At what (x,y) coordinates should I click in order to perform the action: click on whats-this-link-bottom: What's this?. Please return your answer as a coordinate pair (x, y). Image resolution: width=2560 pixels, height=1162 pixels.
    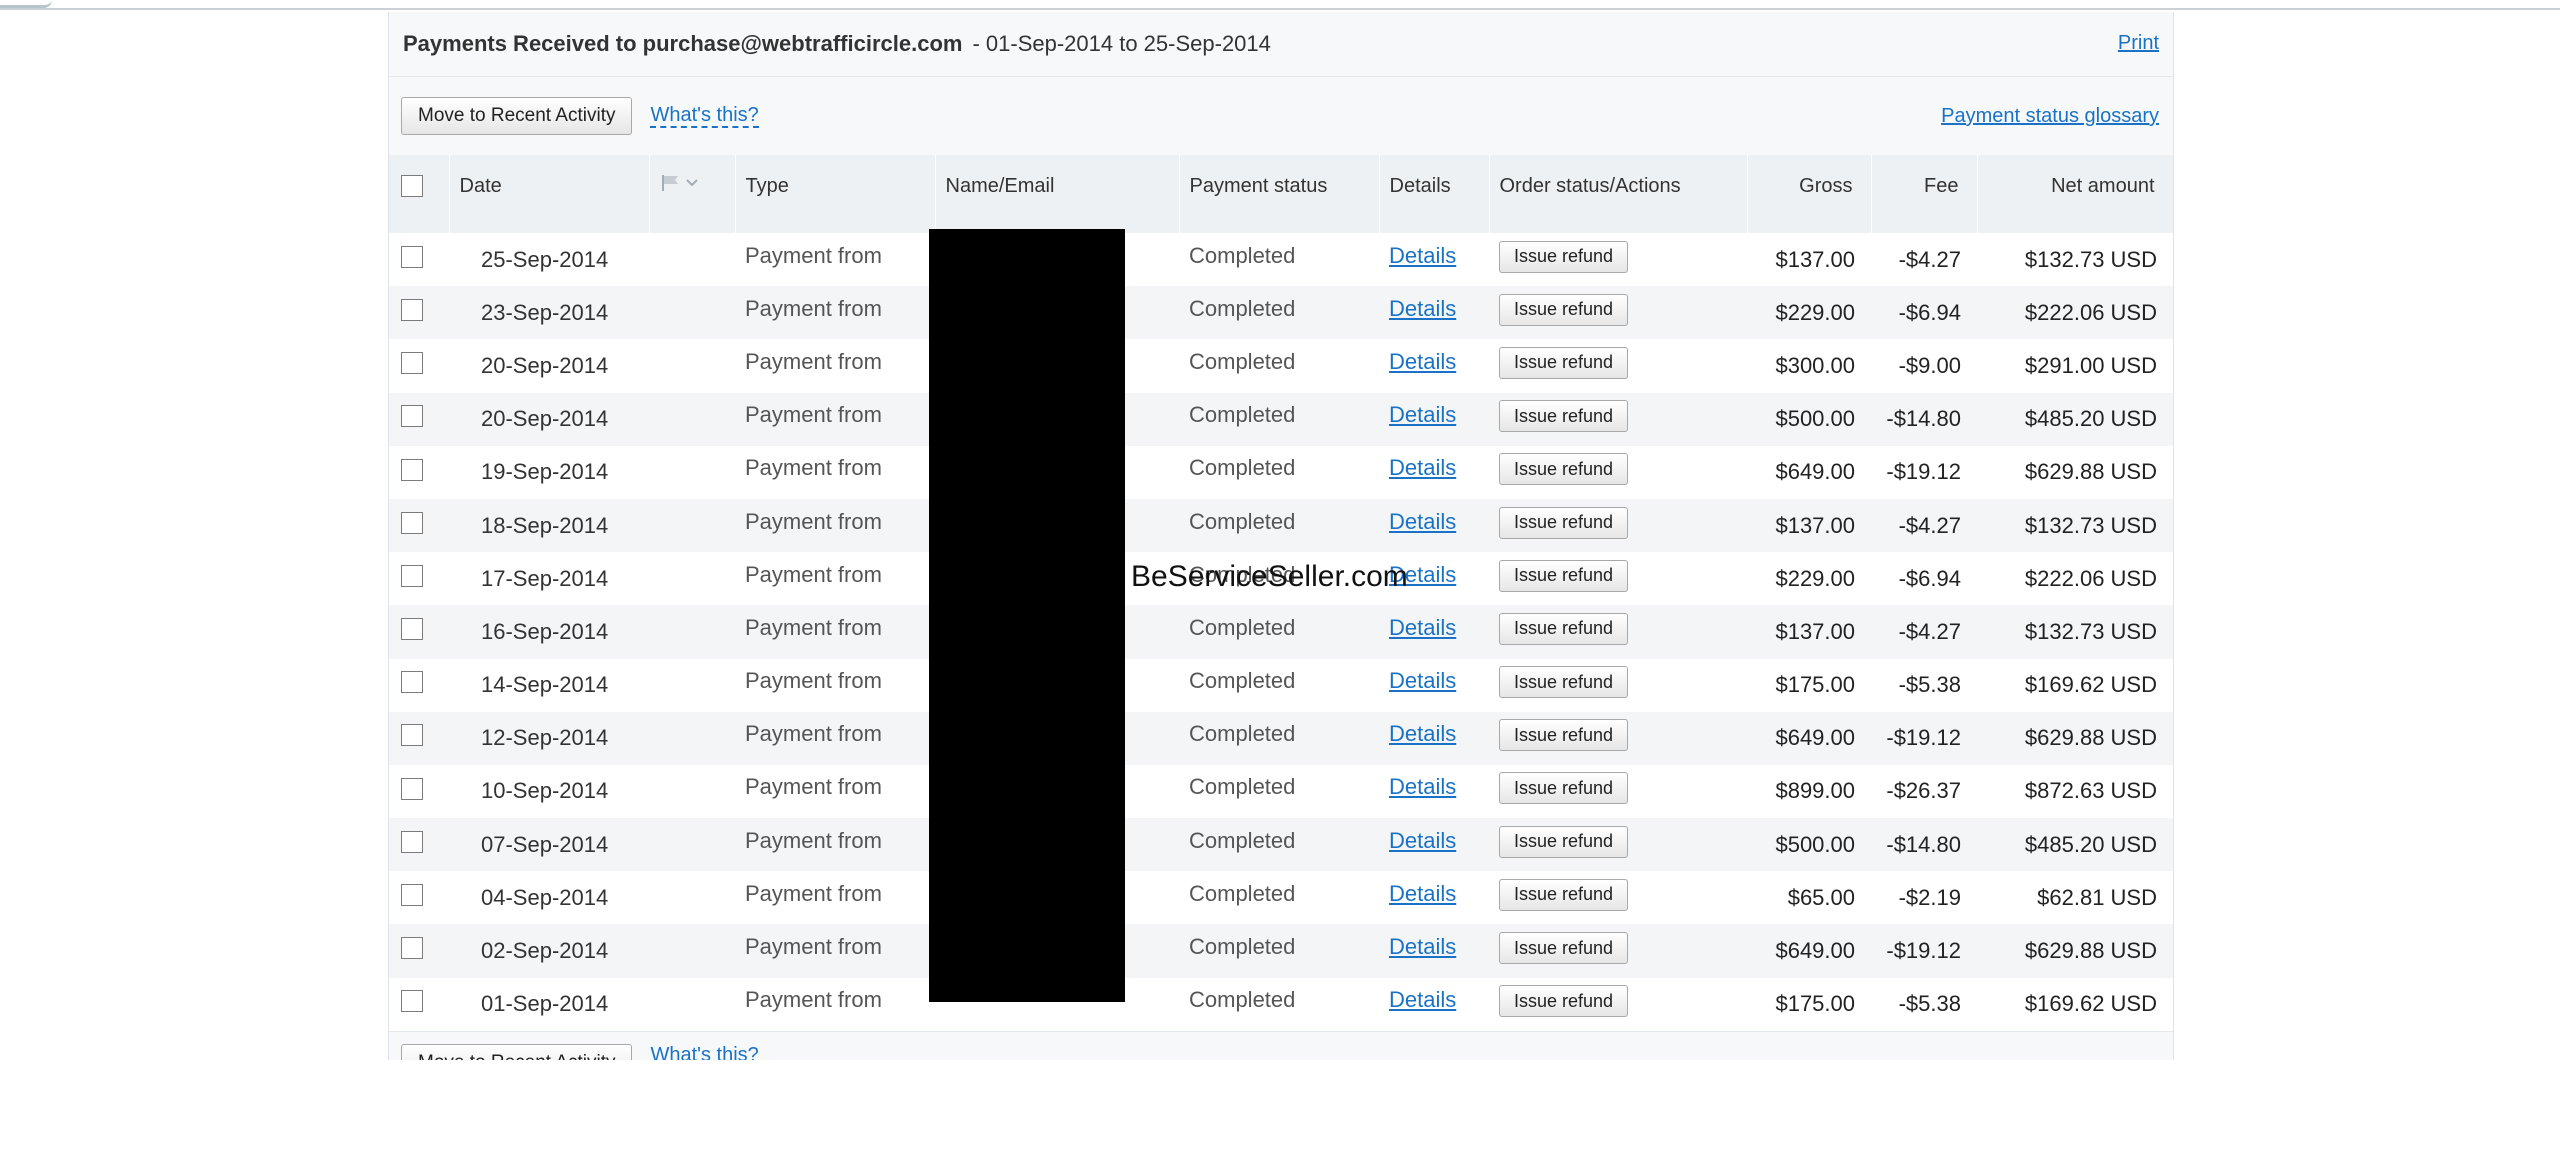
    Looking at the image, I should click on (704, 1052).